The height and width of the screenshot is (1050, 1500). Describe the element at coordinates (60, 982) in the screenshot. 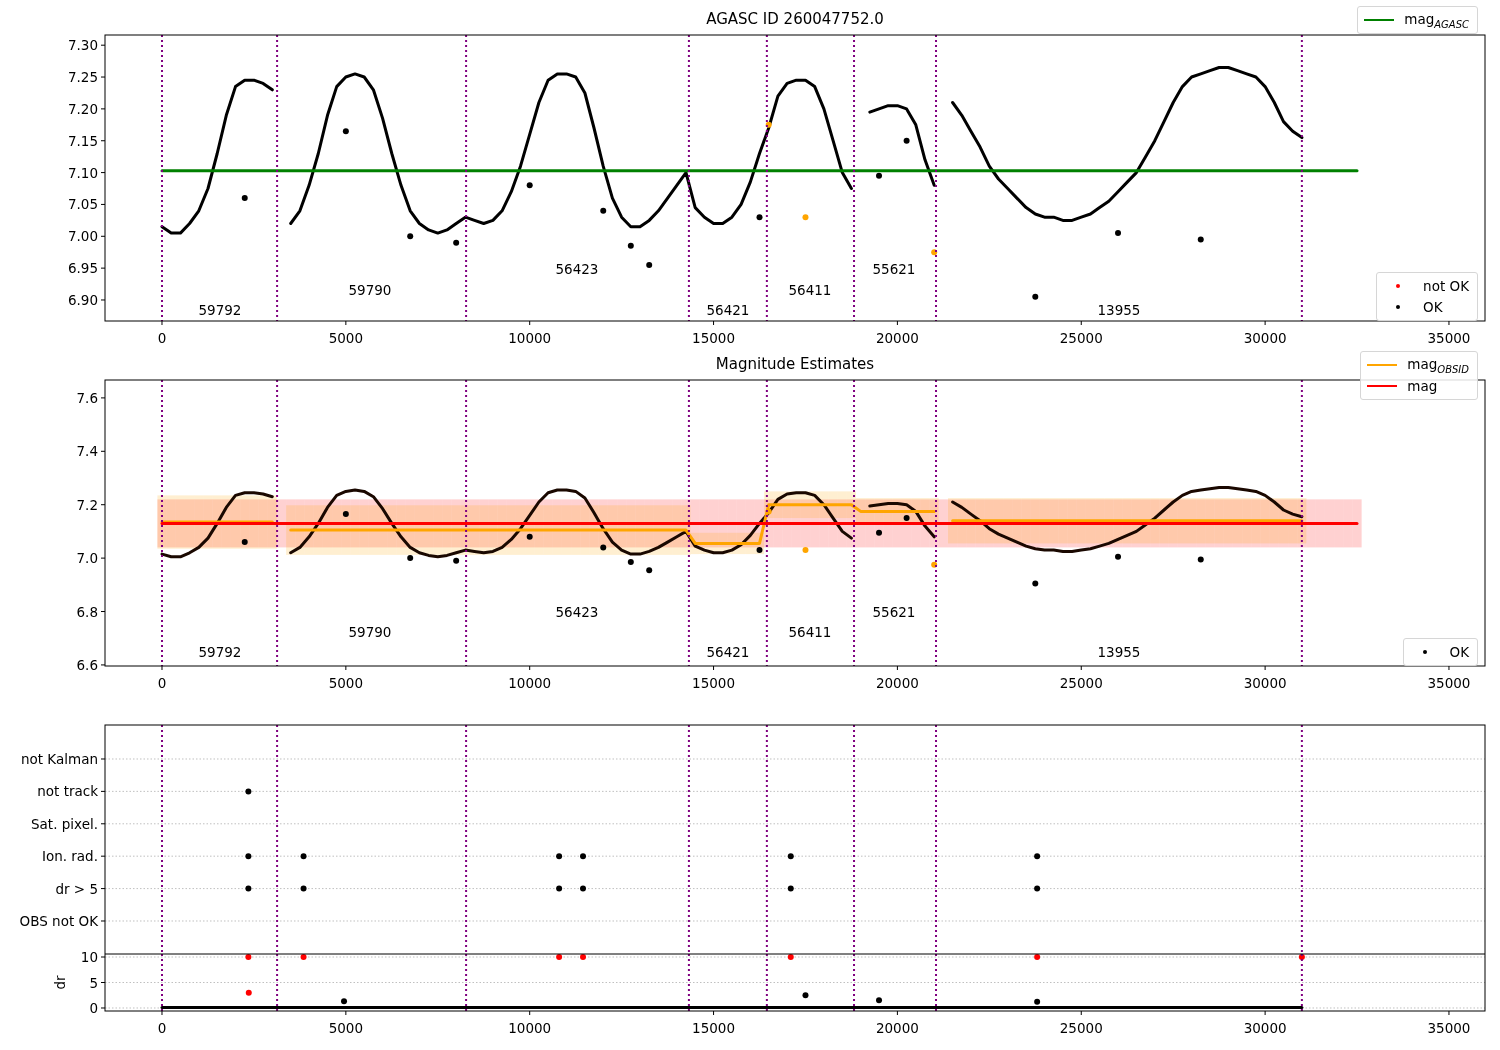

I see `axis-label: dr` at that location.